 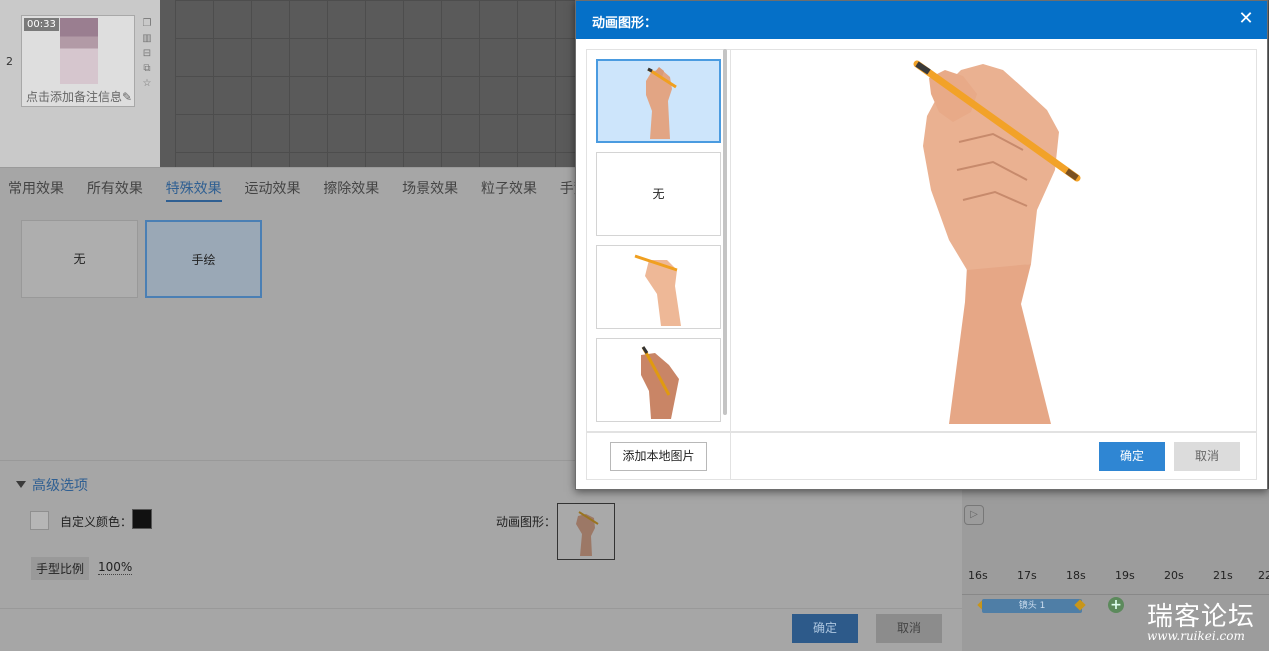 I want to click on tick-label: 18s, so click(x=1076, y=575).